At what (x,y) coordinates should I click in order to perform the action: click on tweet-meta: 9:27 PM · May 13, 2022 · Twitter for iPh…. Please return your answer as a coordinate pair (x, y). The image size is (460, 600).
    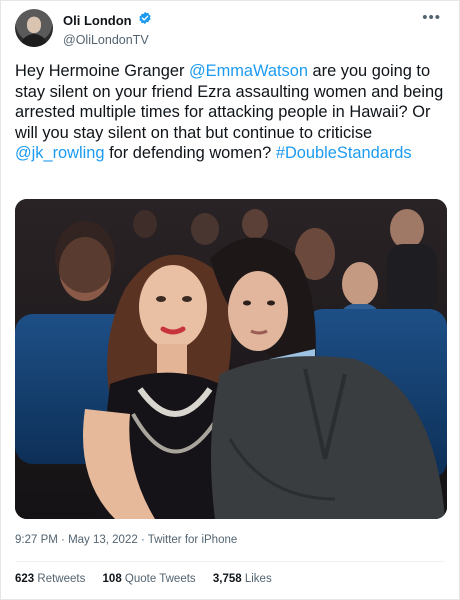
    Looking at the image, I should click on (126, 540).